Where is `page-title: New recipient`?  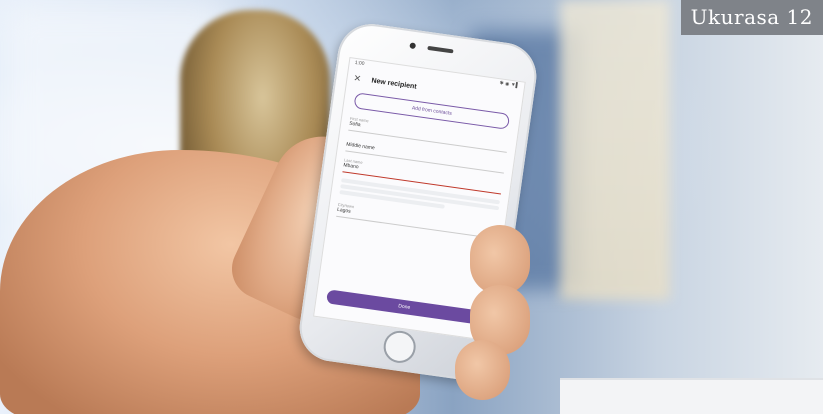
page-title: New recipient is located at coordinates (394, 83).